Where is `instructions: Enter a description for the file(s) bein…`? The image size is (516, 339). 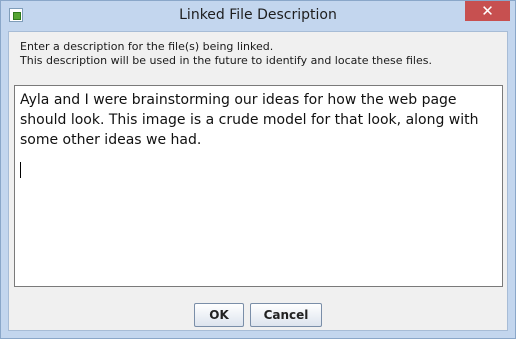 instructions: Enter a description for the file(s) bein… is located at coordinates (226, 54).